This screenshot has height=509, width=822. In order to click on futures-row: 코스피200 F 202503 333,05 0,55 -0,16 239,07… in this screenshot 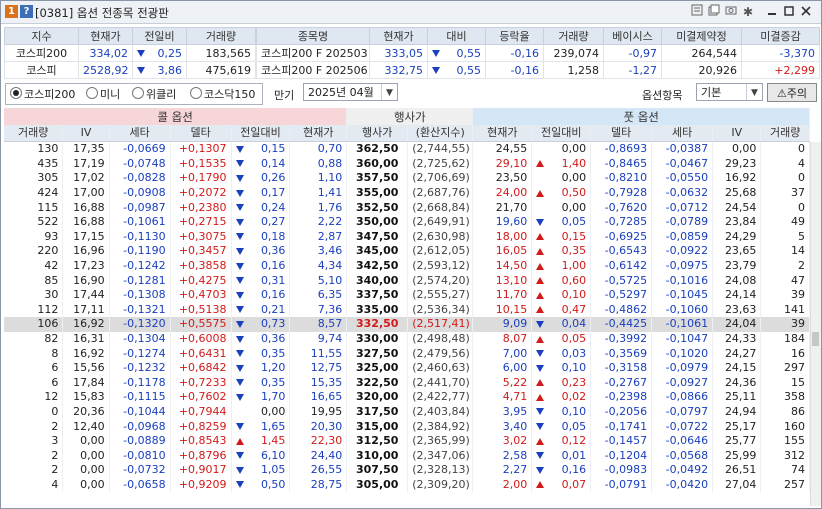, I will do `click(538, 53)`.